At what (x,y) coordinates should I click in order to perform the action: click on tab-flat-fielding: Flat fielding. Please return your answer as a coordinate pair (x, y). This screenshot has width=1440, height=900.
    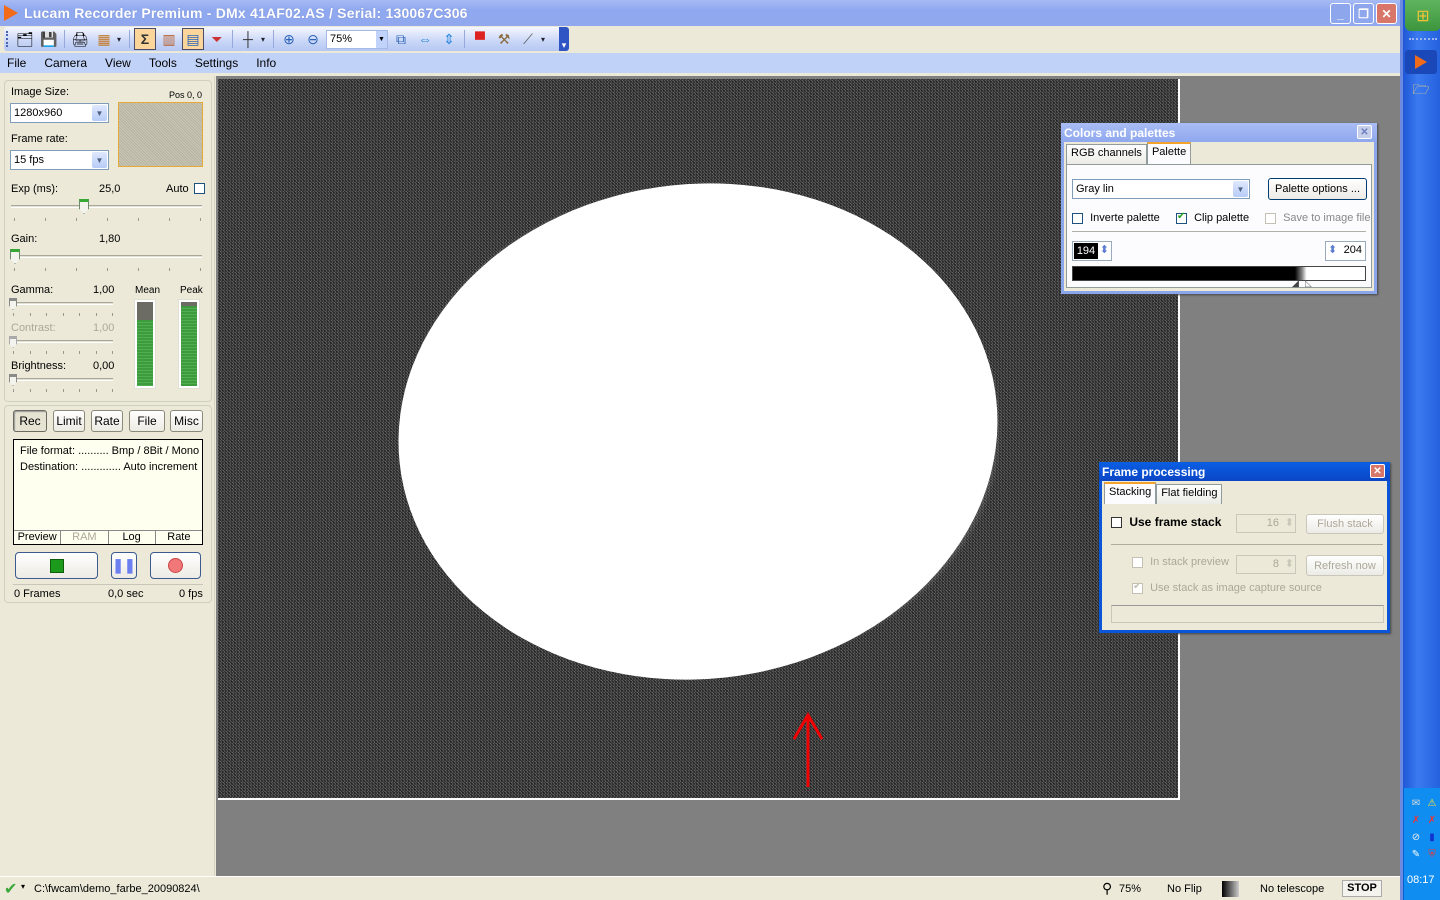
    Looking at the image, I should click on (1189, 494).